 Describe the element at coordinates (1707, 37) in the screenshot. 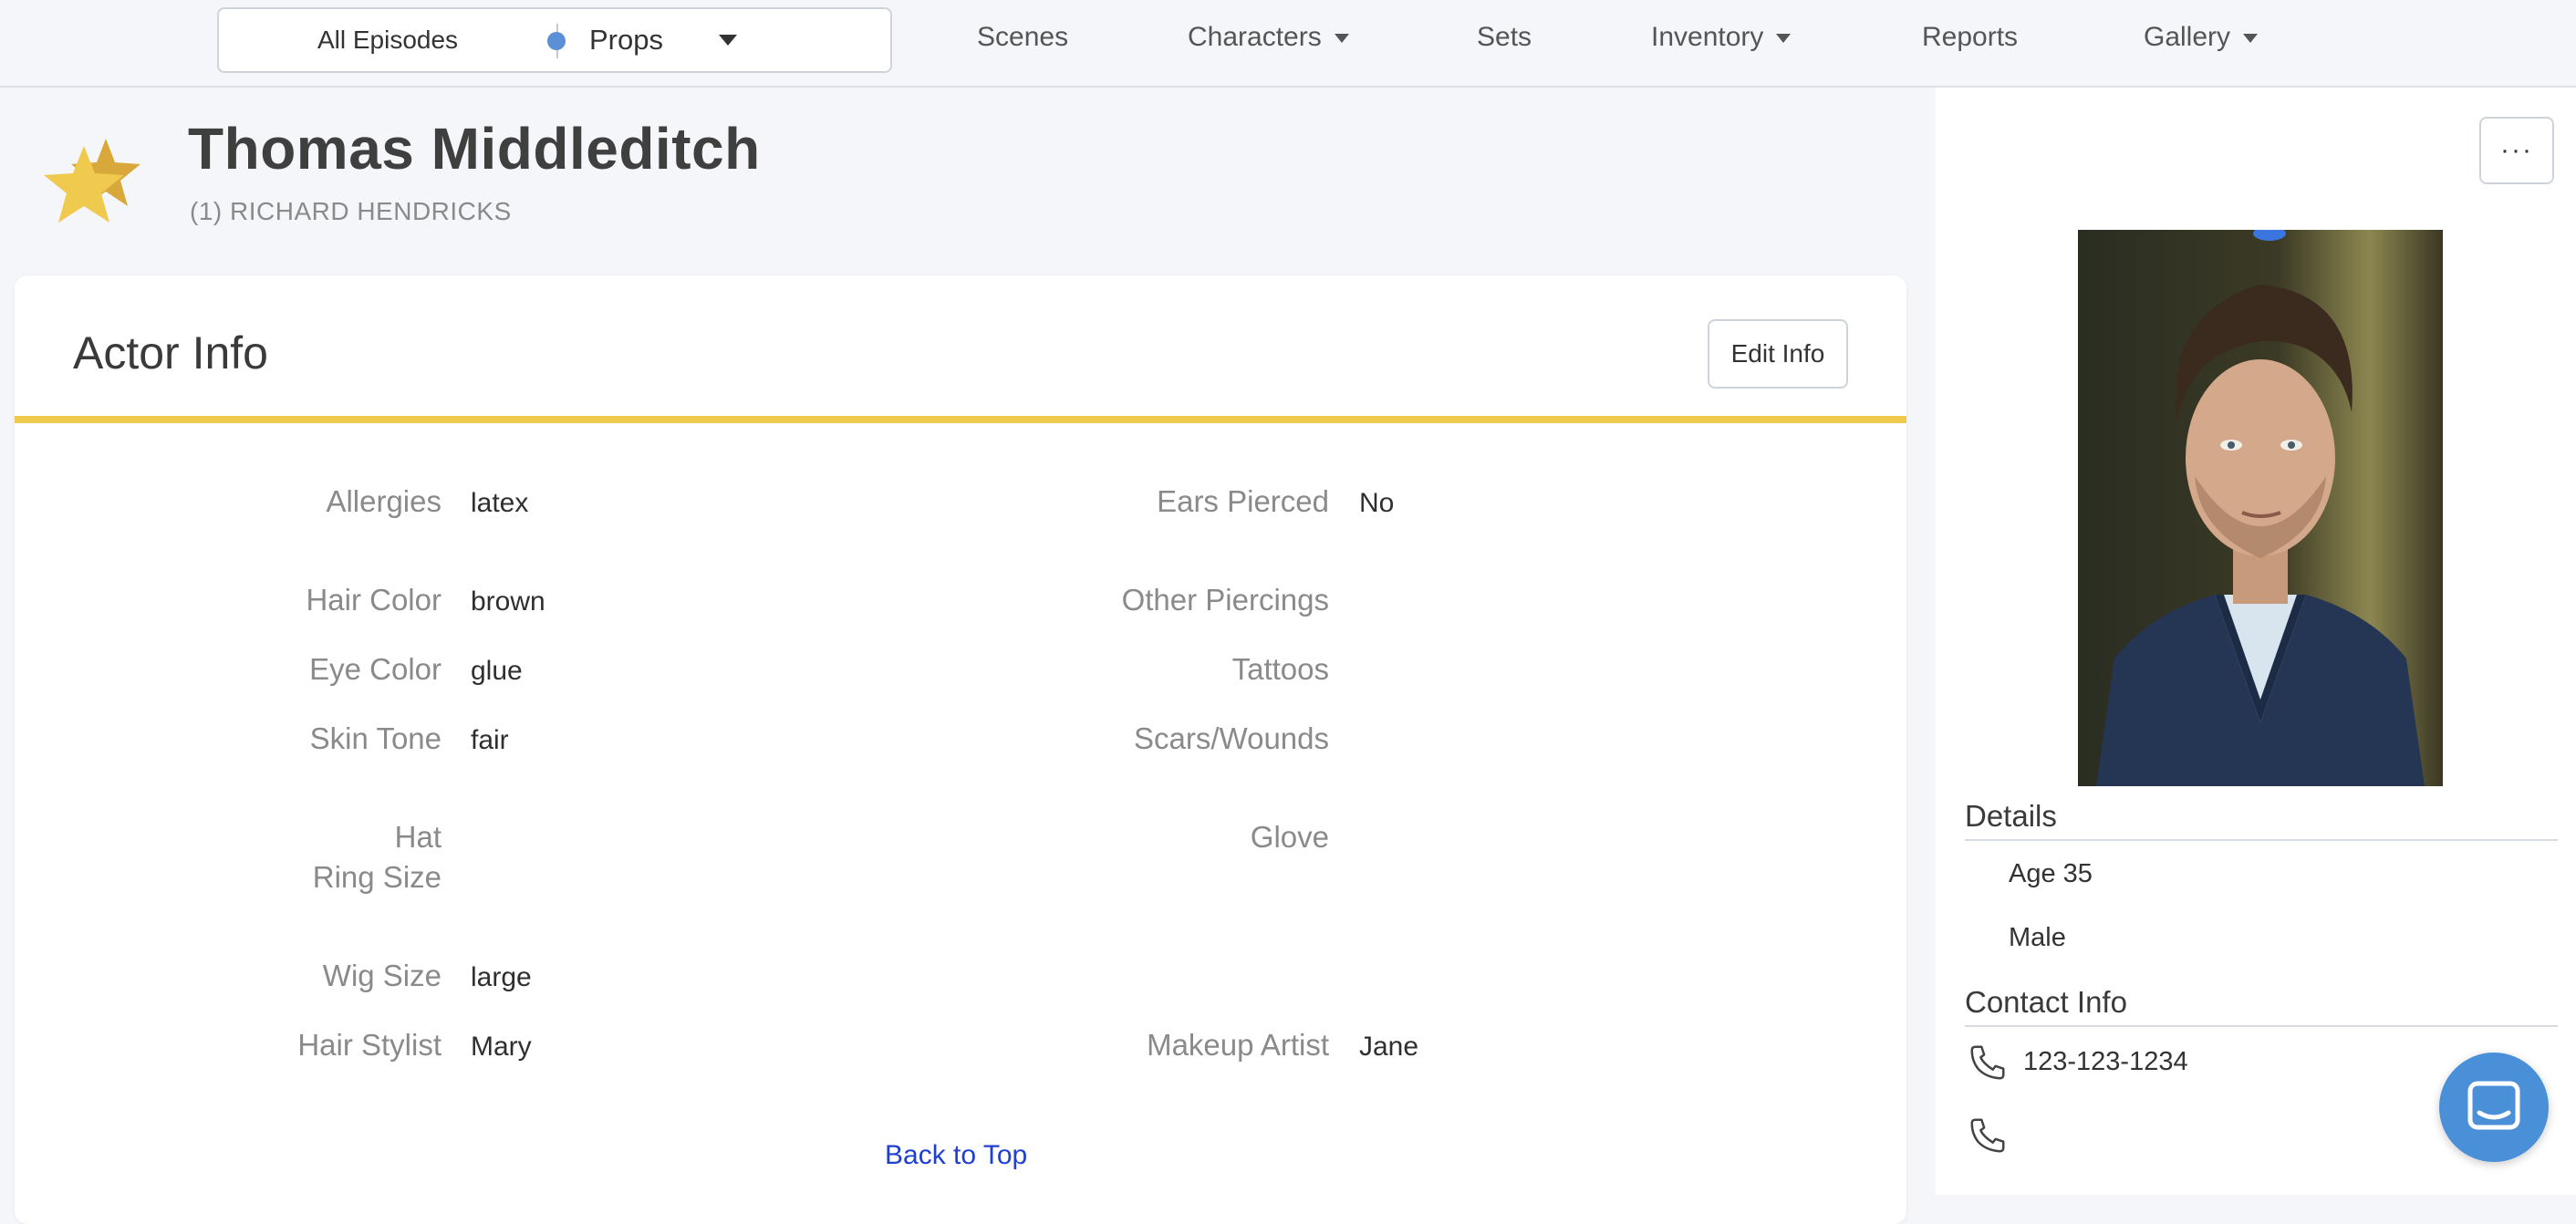

I see `nav-inventory-label: Inventory` at that location.